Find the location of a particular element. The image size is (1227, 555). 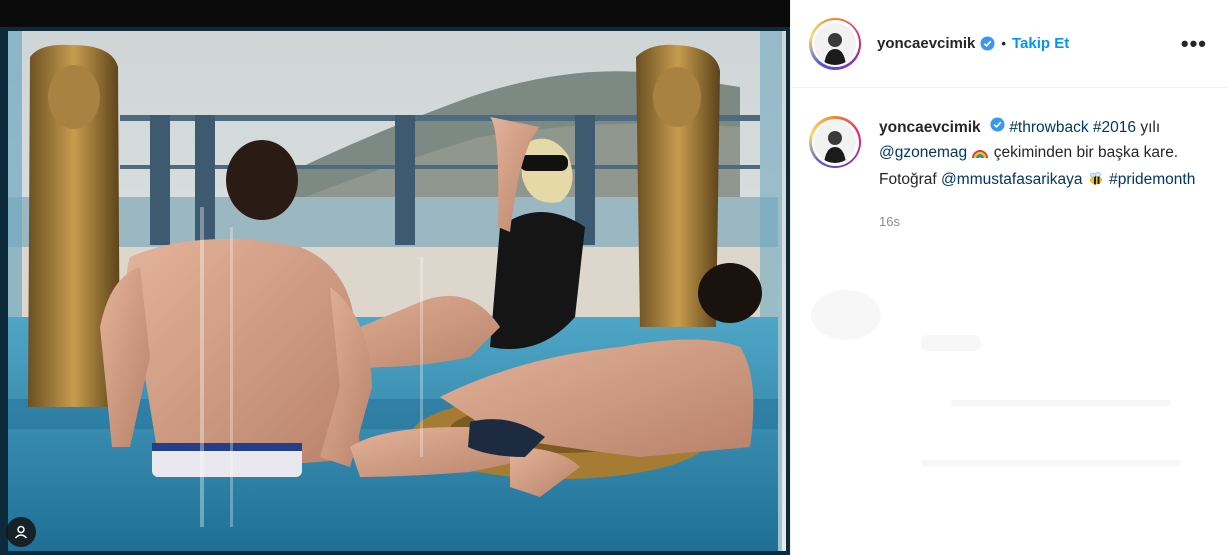

hashtag-throwback: #throwback is located at coordinates (1048, 127).